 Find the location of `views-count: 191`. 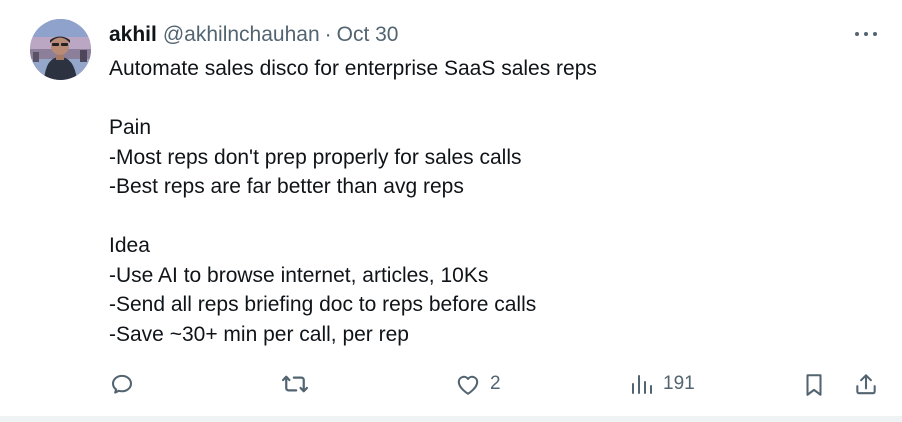

views-count: 191 is located at coordinates (679, 383).